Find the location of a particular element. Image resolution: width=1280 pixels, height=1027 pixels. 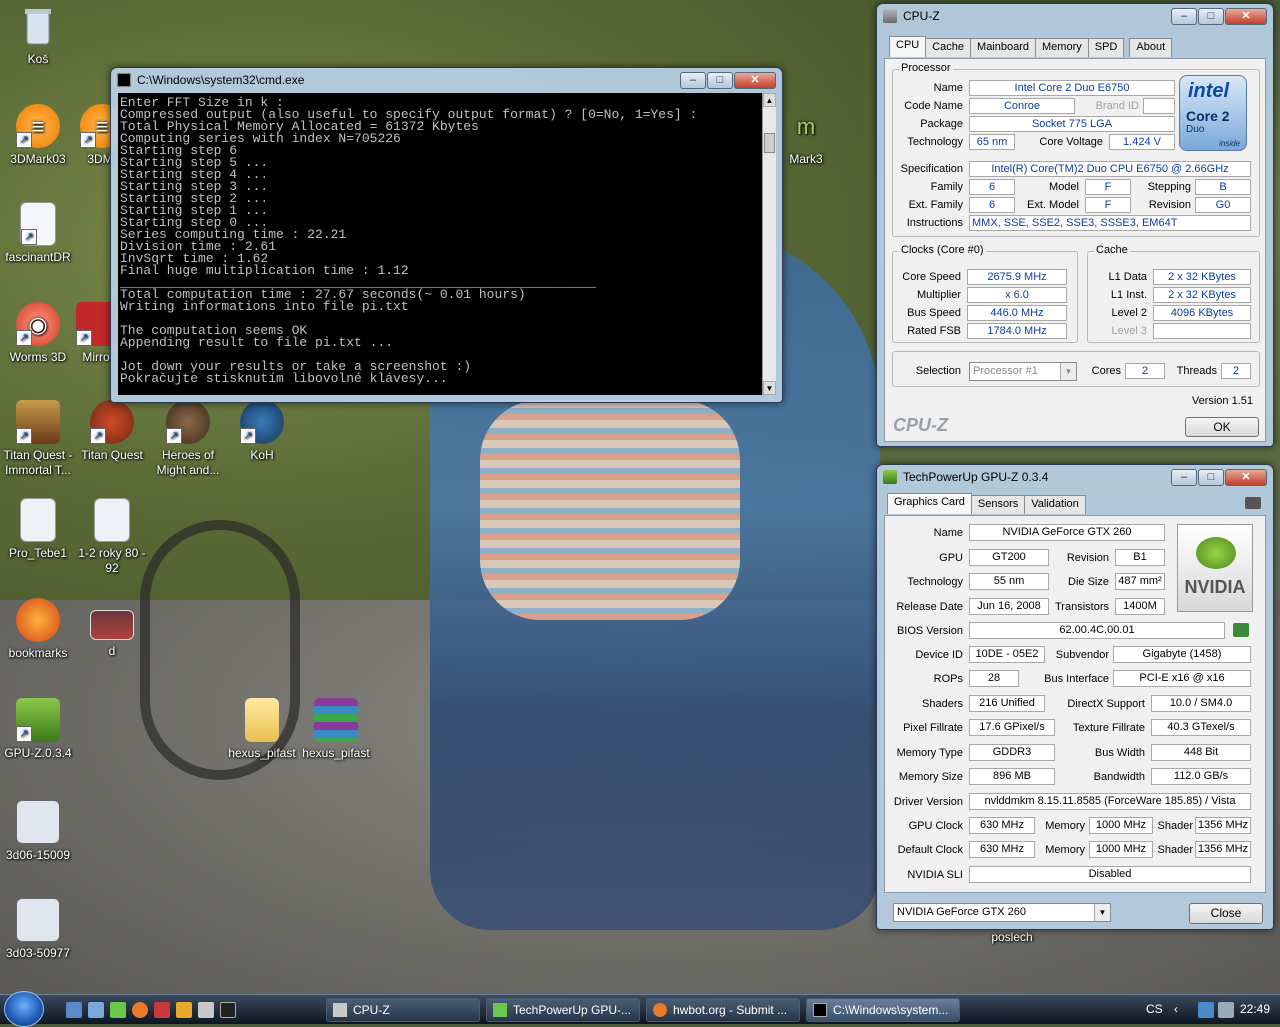

desktop-icon-label: Titan Quest is located at coordinates (112, 455).